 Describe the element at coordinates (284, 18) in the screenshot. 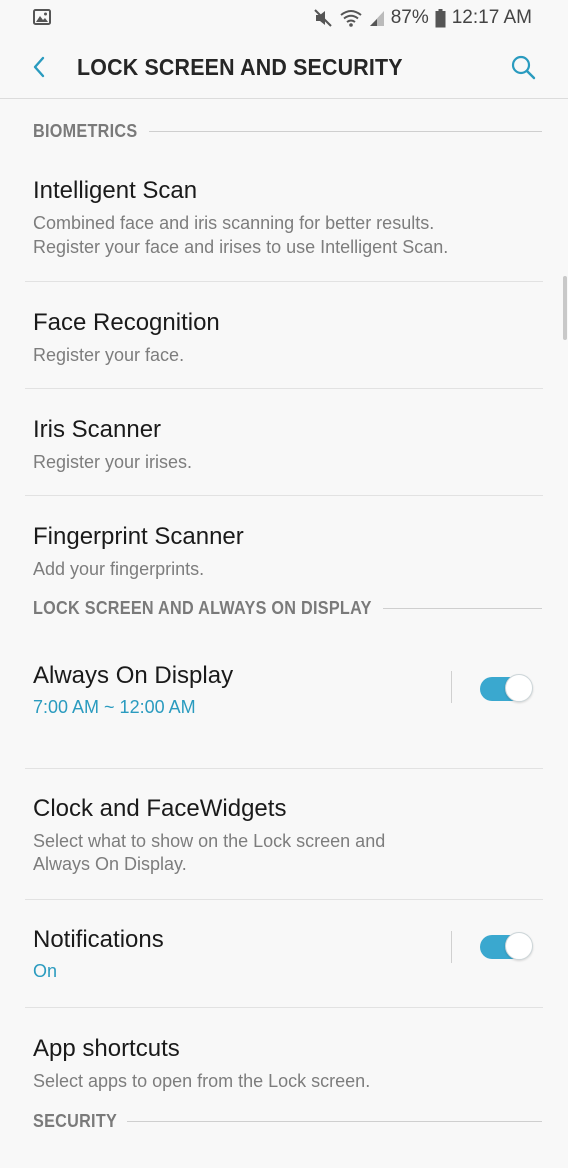

I see `status-bar: 87% 12:17 AM` at that location.